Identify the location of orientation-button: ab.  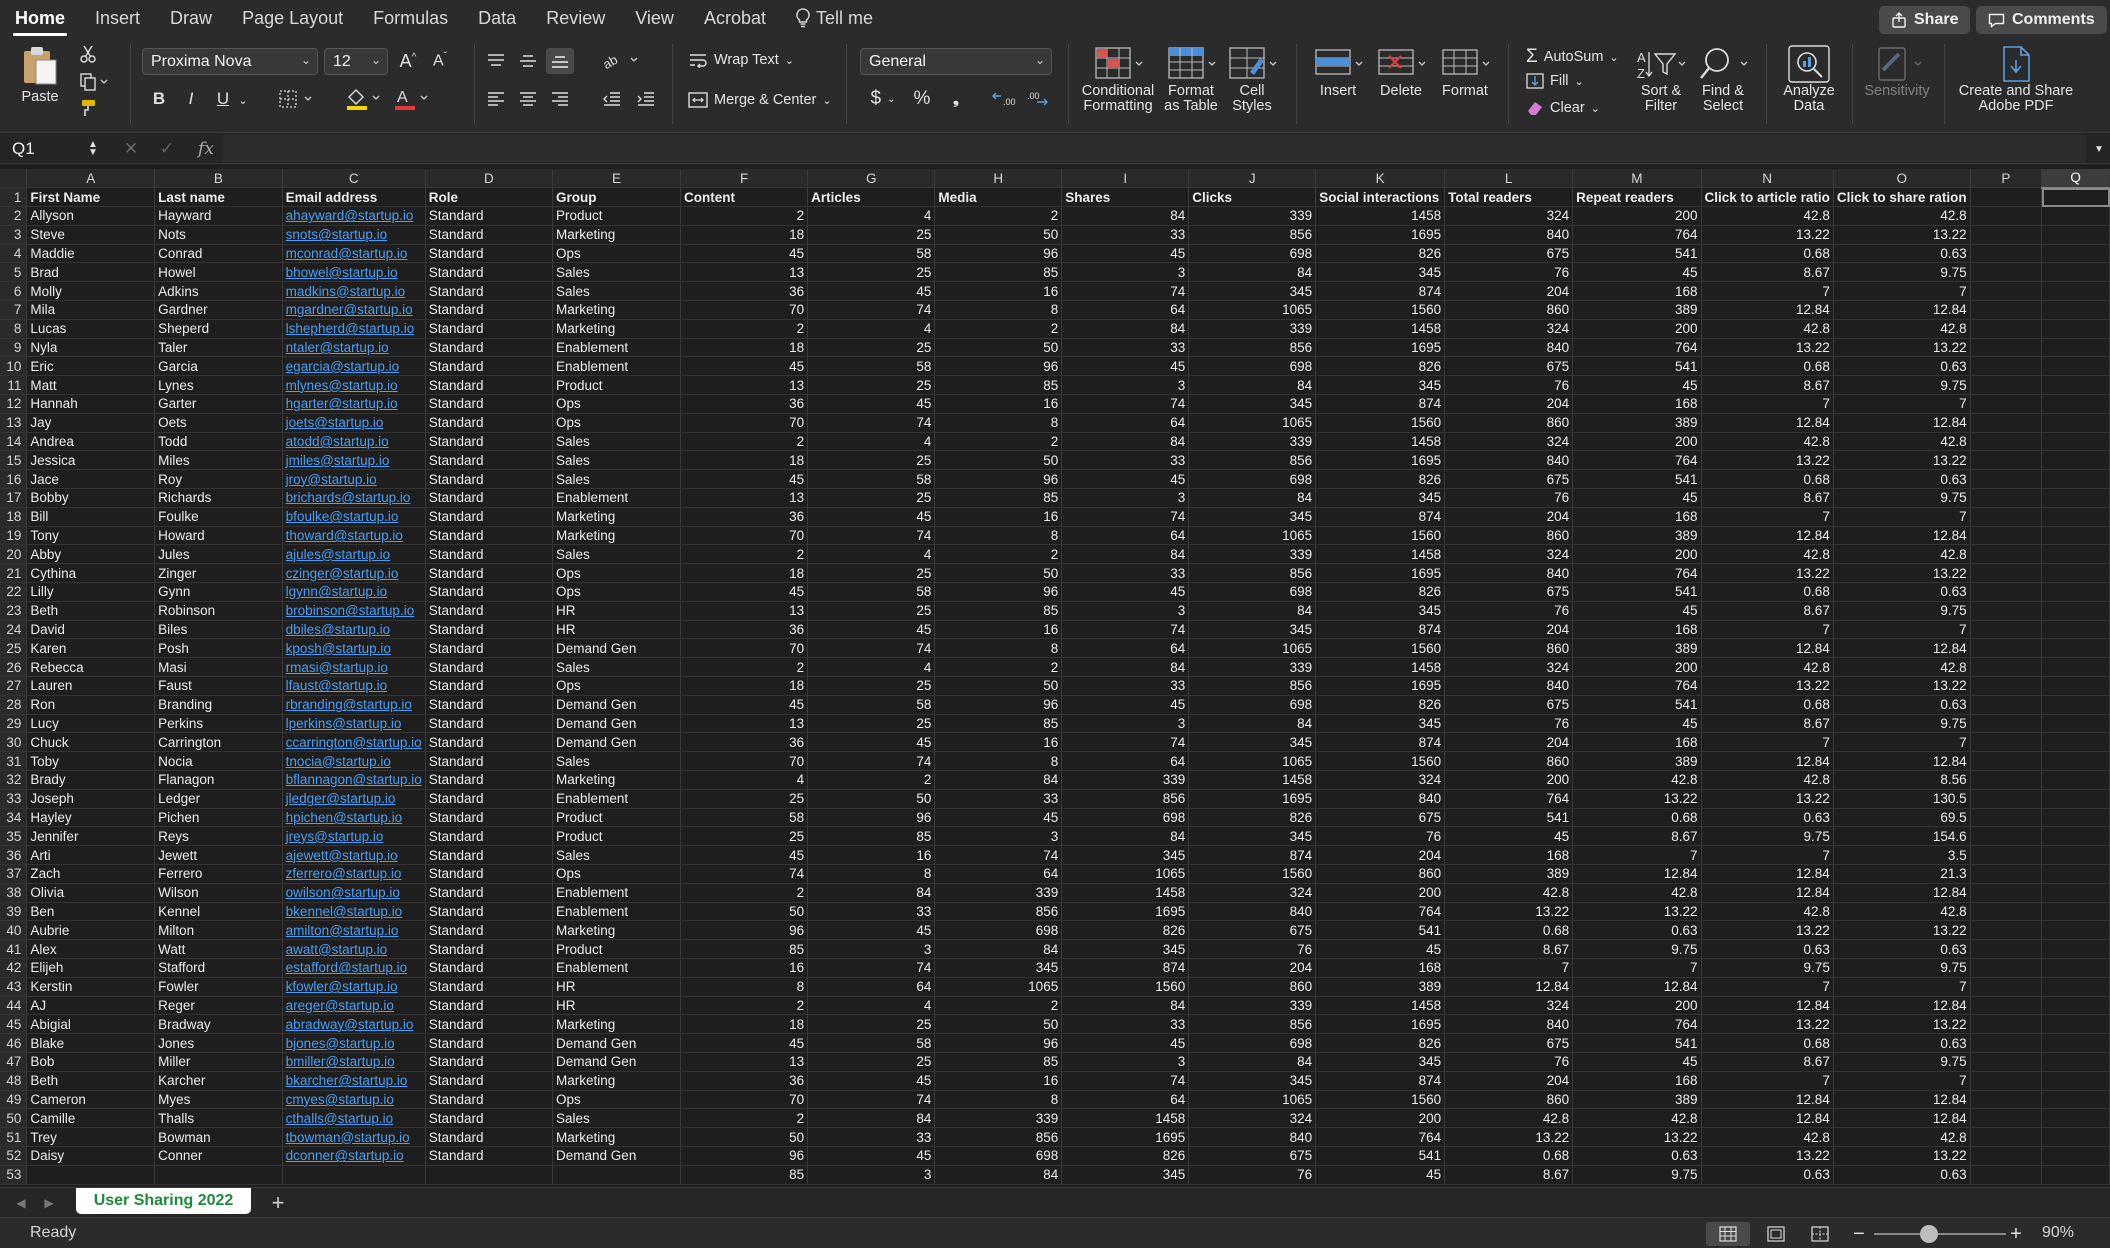
(622, 60).